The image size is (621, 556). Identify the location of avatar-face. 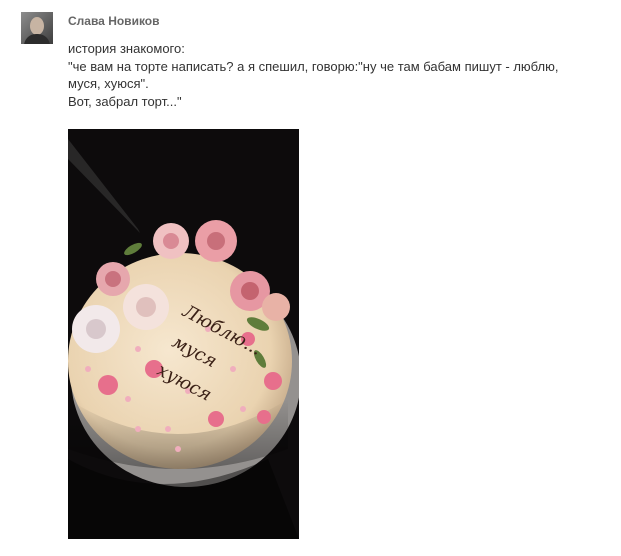
(37, 26).